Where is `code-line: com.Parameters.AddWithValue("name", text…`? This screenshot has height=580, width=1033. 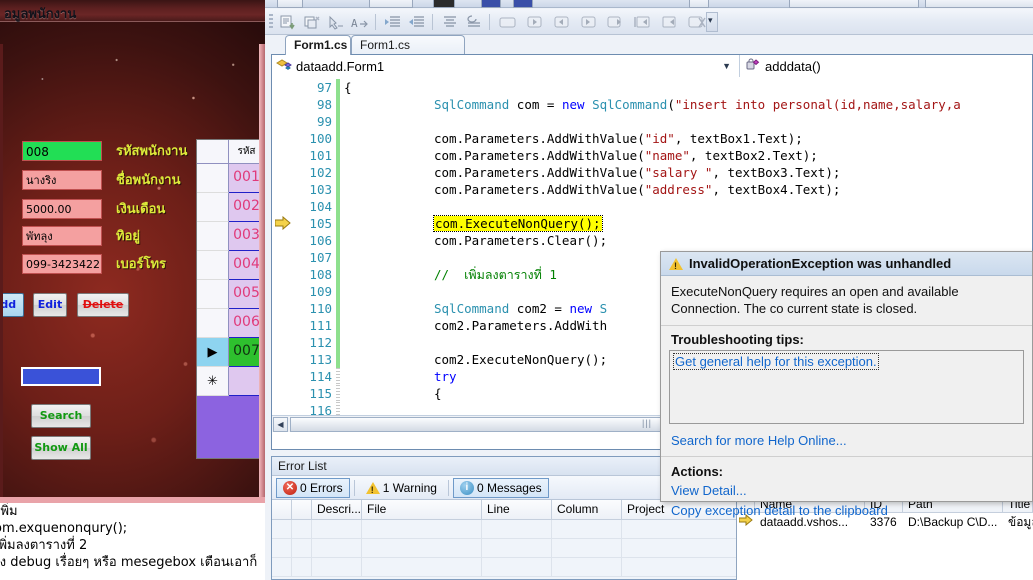 code-line: com.Parameters.AddWithValue("name", text… is located at coordinates (626, 155).